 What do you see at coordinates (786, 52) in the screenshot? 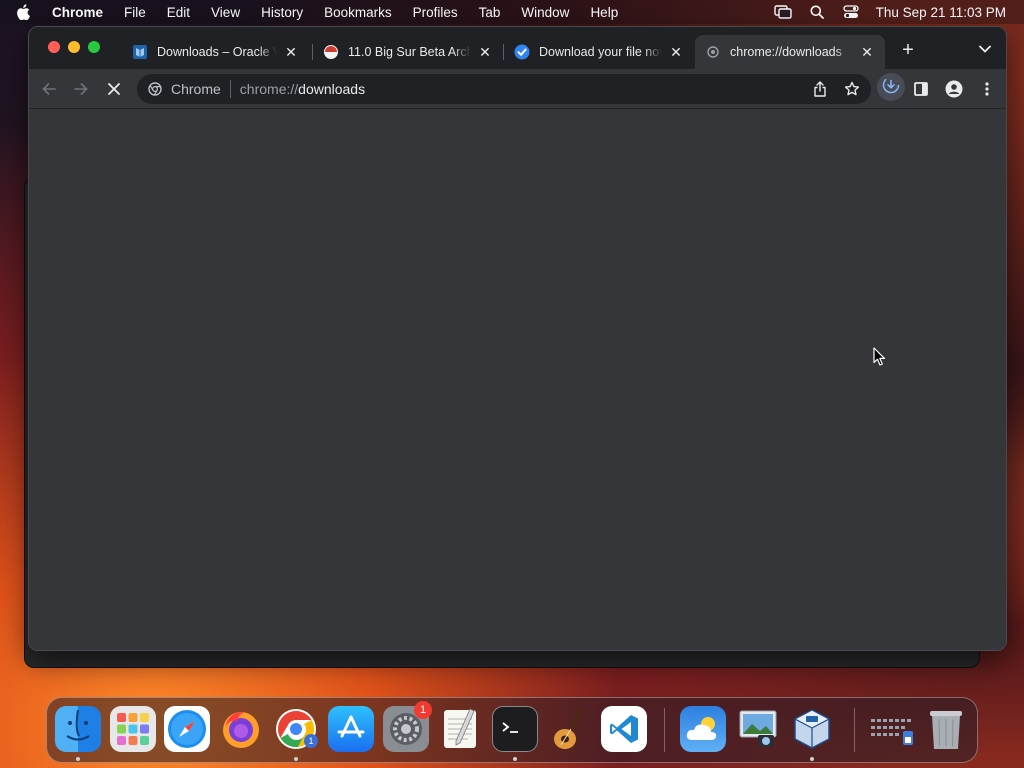
I see `tab-title: chrome://downloads` at bounding box center [786, 52].